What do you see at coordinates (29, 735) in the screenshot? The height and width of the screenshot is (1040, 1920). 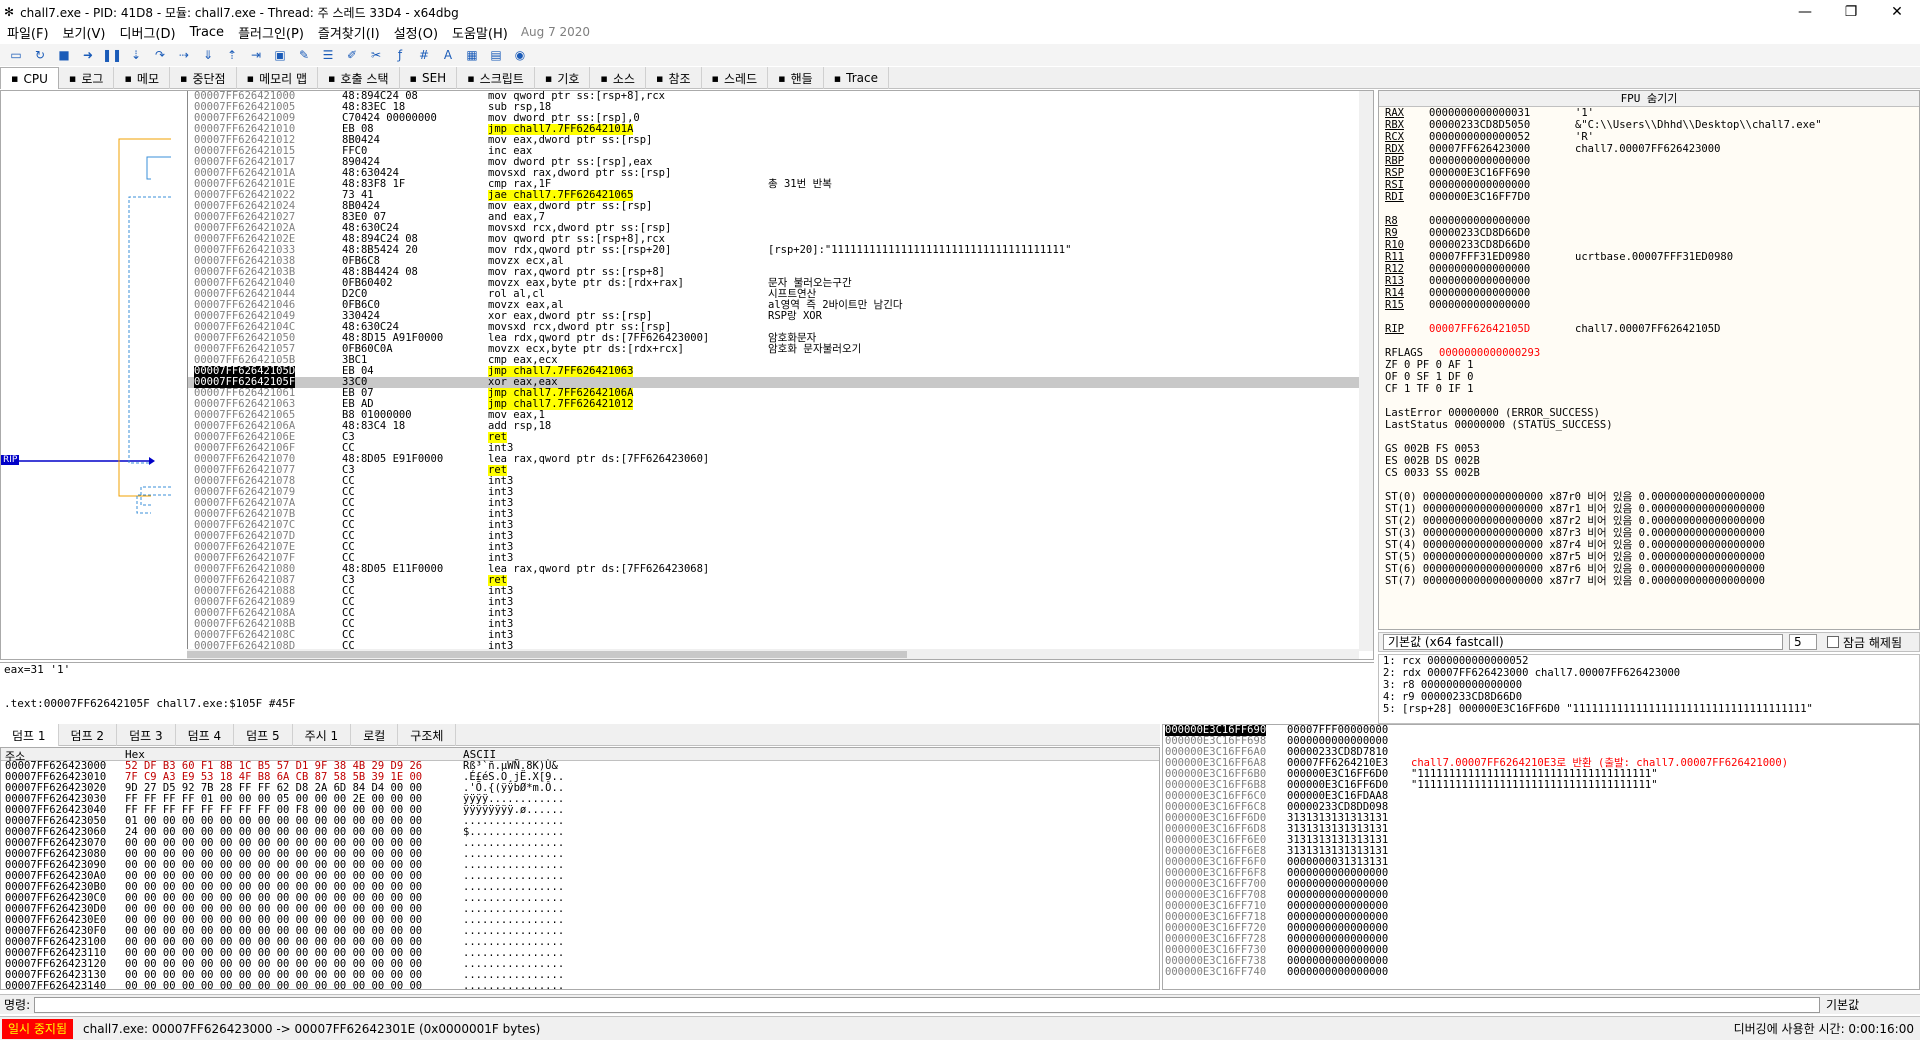 I see `dump-tab-1: 덤프 1` at bounding box center [29, 735].